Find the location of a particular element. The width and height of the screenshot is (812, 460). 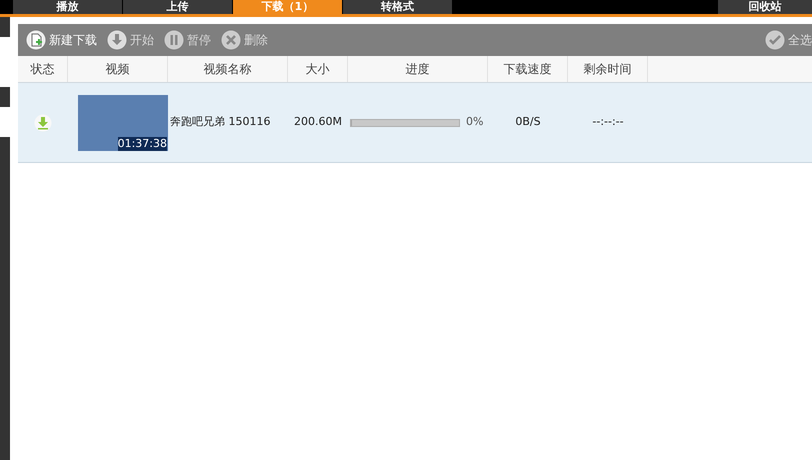

column-header: 进度 is located at coordinates (418, 69).